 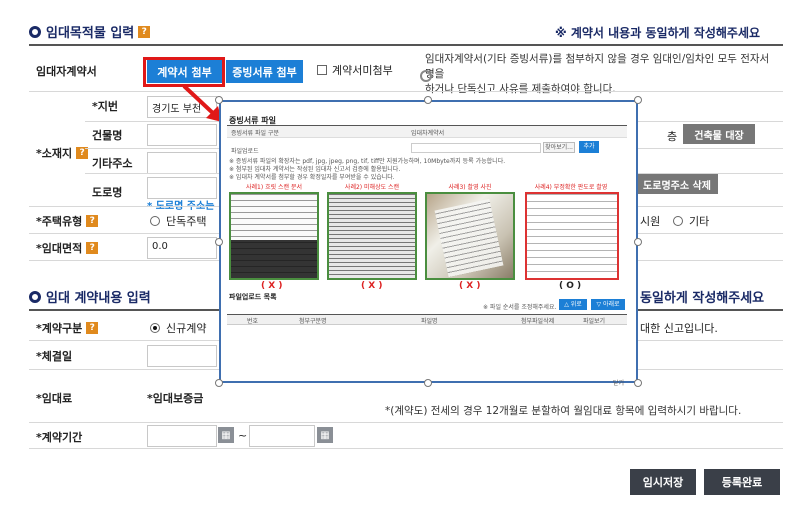 What do you see at coordinates (742, 482) in the screenshot?
I see `register-complete-button: 등록완료` at bounding box center [742, 482].